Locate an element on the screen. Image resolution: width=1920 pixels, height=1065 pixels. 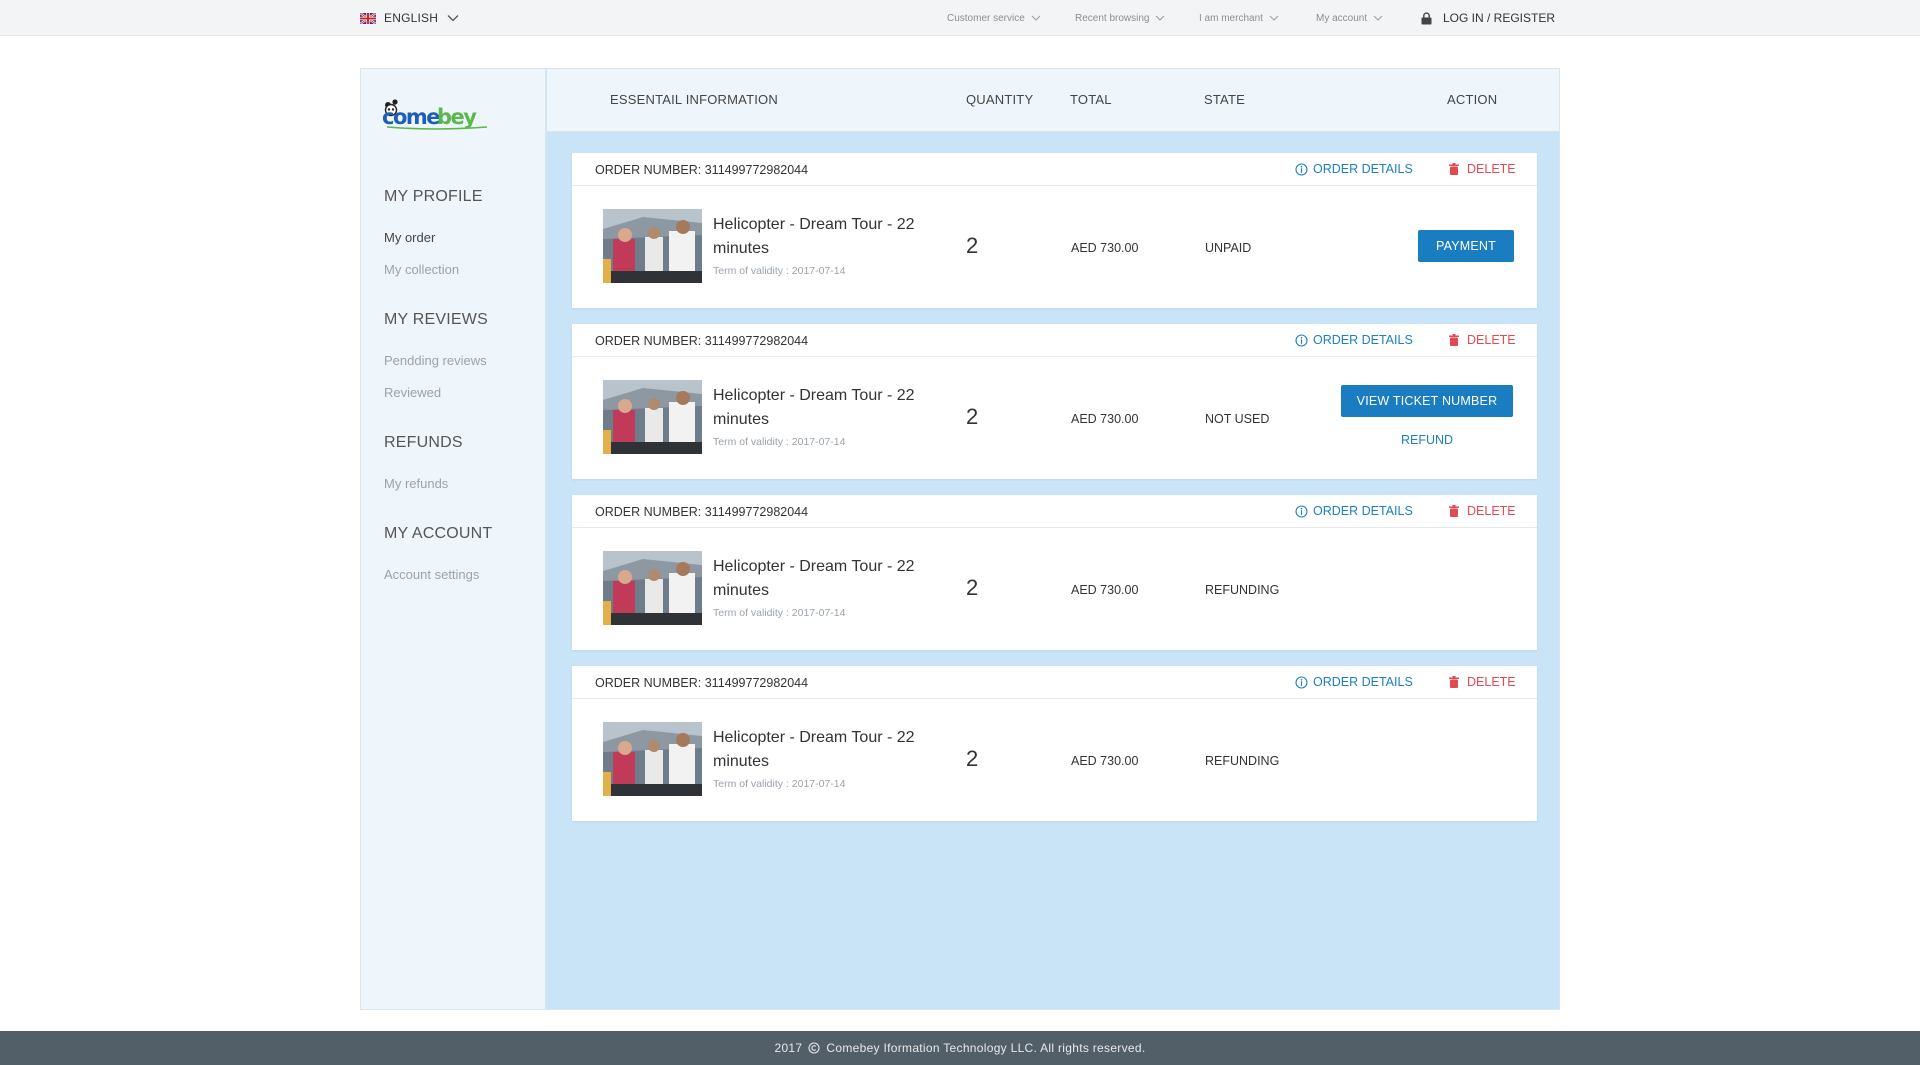
sidebar-item-account-settings: Account settings is located at coordinates (431, 574).